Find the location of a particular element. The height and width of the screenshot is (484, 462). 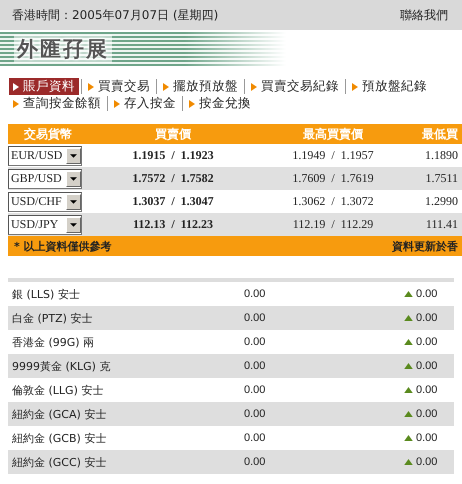

table-cell-text: 1.3062 / 1.3072 is located at coordinates (333, 201).